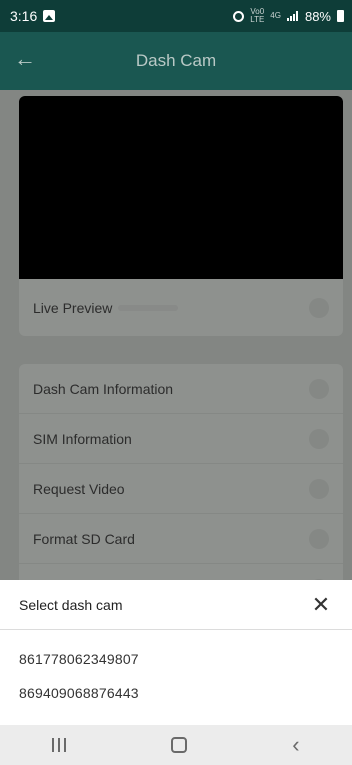 This screenshot has width=352, height=765. I want to click on menu-item-label: SIM Information, so click(82, 438).